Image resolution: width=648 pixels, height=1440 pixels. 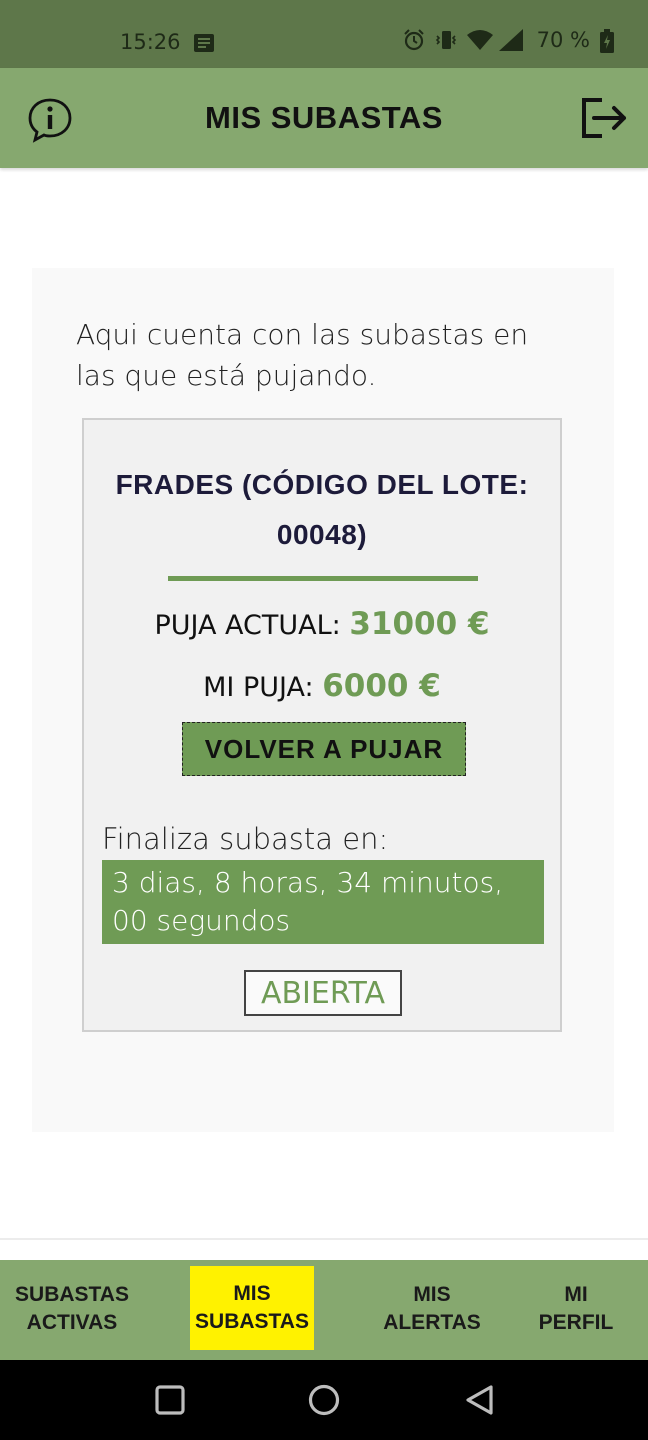 I want to click on ends-label: Finaliza subasta en:, so click(x=245, y=839).